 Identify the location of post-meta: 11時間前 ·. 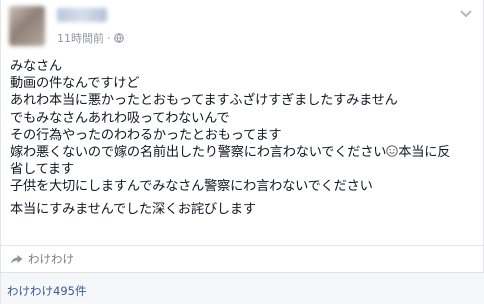
(90, 38).